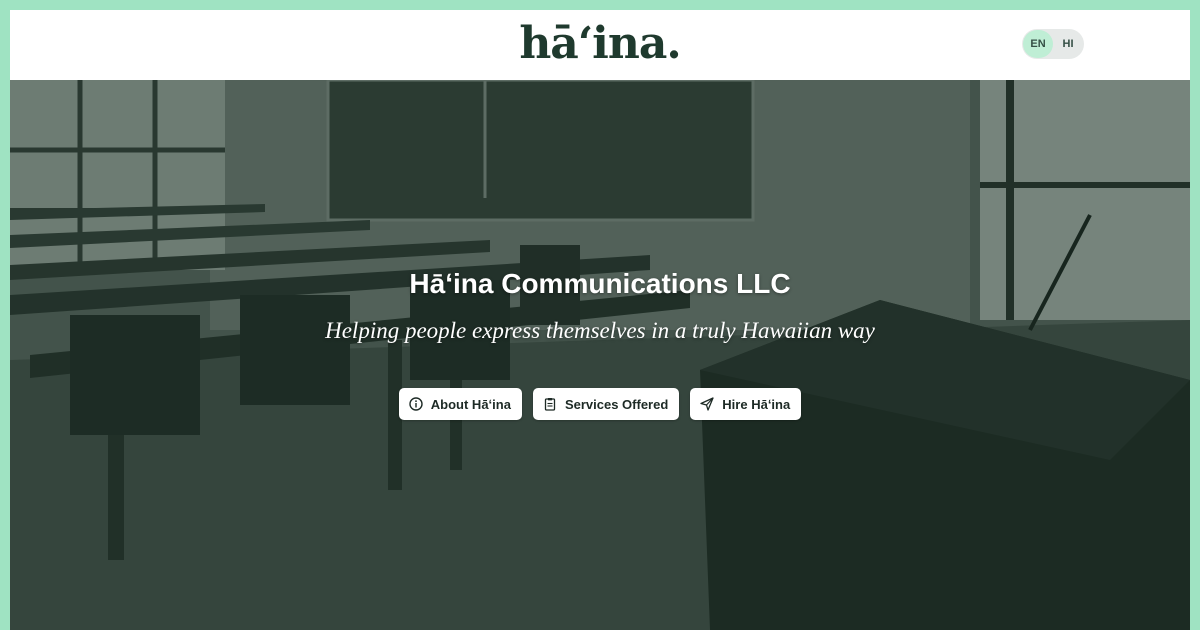 This screenshot has height=630, width=1200. I want to click on language-option-en: EN, so click(1038, 44).